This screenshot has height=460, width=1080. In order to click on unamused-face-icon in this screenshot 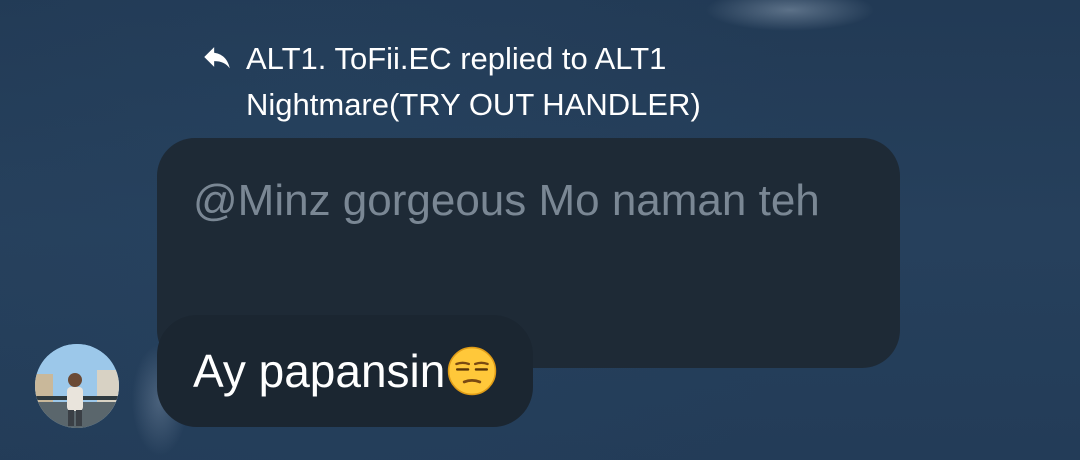, I will do `click(472, 371)`.